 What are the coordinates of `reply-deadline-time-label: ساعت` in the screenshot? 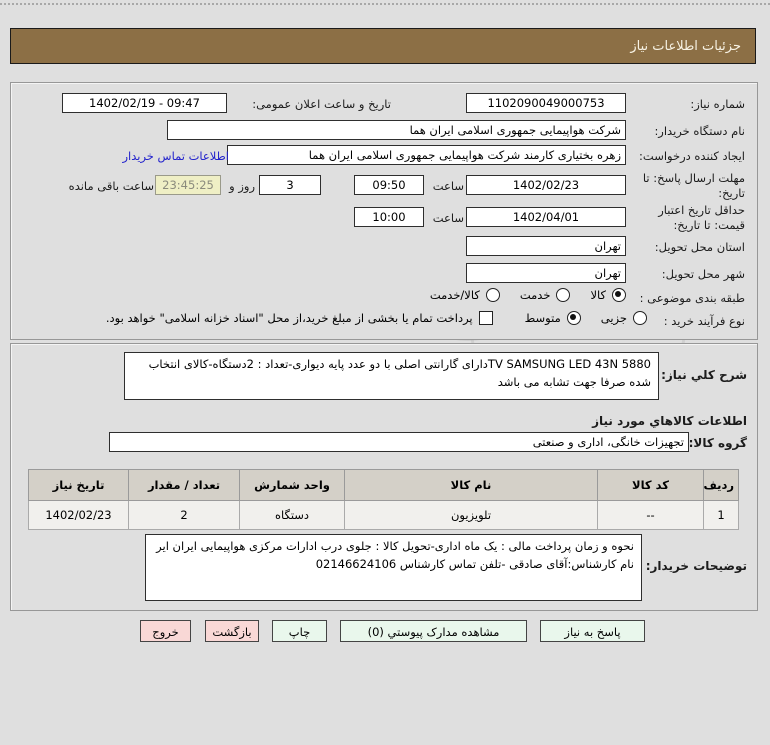 It's located at (448, 186).